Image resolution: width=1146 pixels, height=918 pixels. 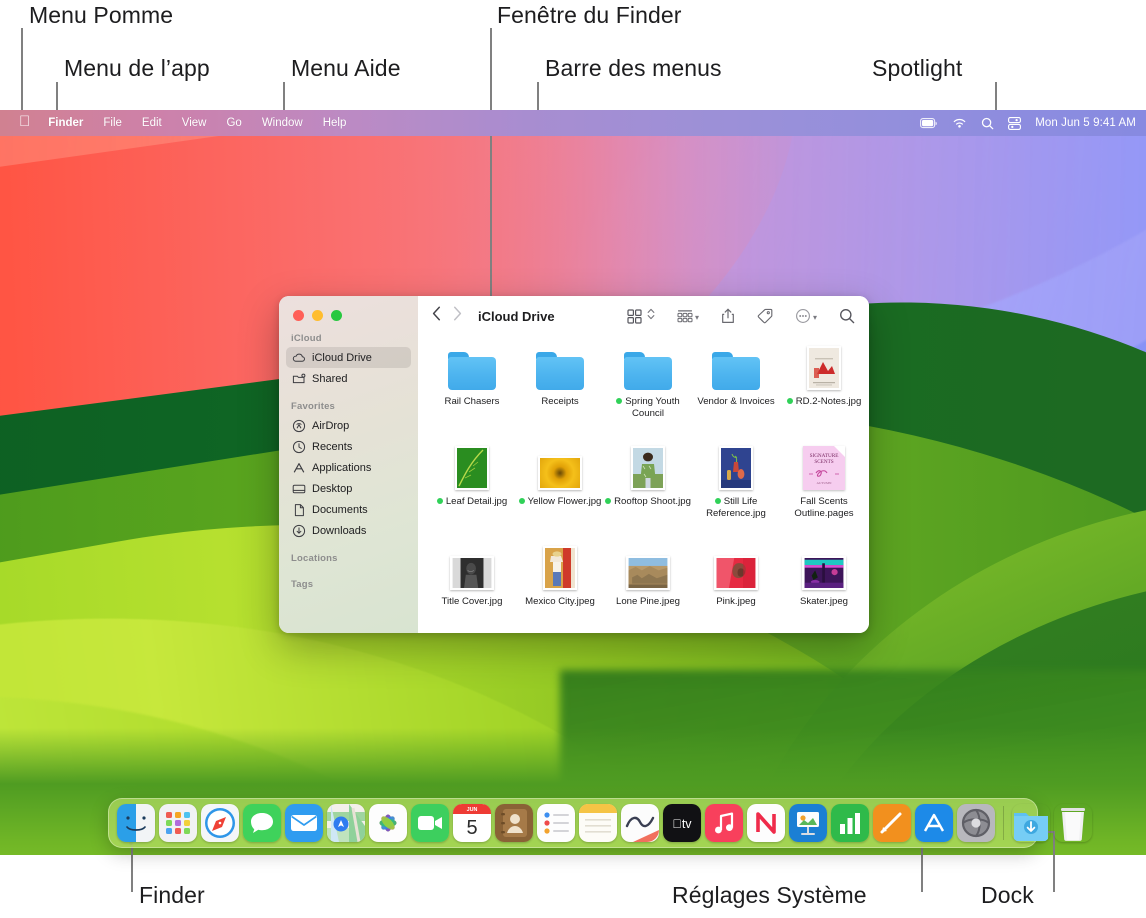 I want to click on file-item: Rail Chasers, so click(x=472, y=392).